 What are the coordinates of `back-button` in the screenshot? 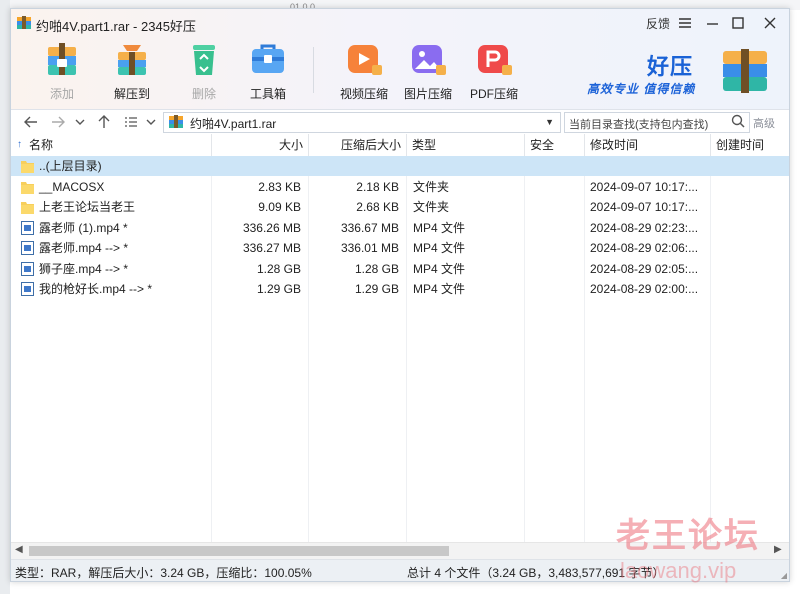 It's located at (31, 122).